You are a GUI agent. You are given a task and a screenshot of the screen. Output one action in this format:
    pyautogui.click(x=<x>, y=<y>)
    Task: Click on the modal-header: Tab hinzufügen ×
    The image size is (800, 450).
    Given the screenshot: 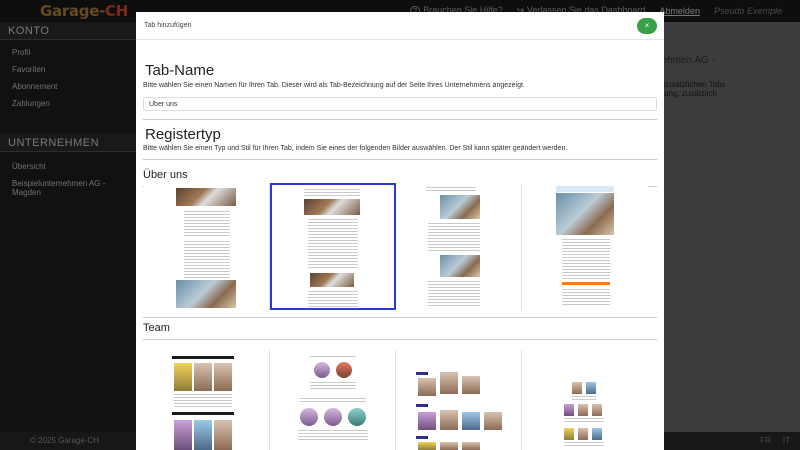 What is the action you would take?
    pyautogui.click(x=400, y=26)
    